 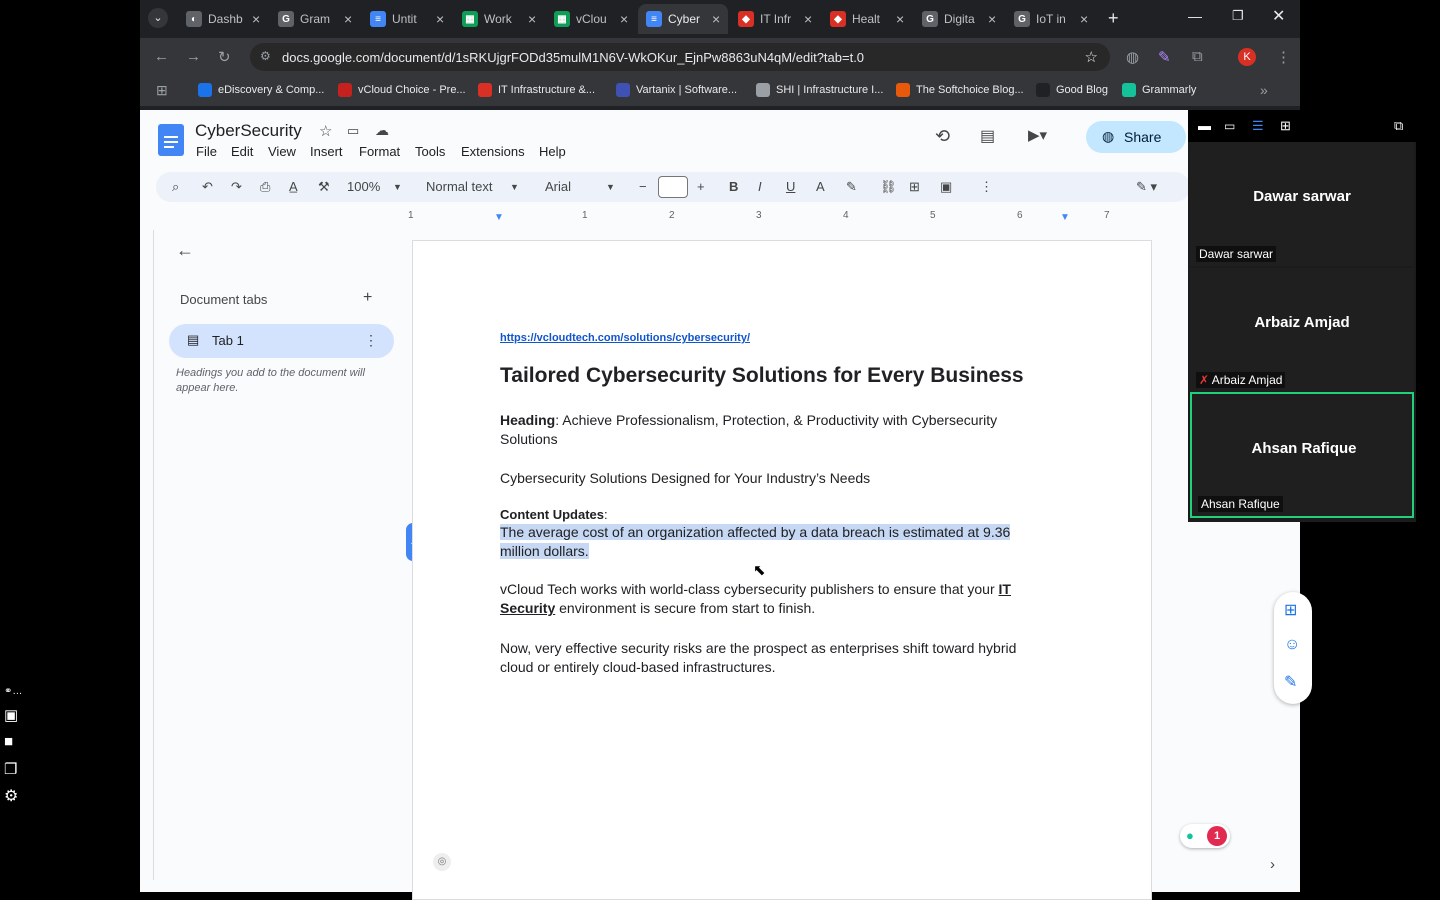 I want to click on search-menus-icon: ⌕, so click(x=175, y=187).